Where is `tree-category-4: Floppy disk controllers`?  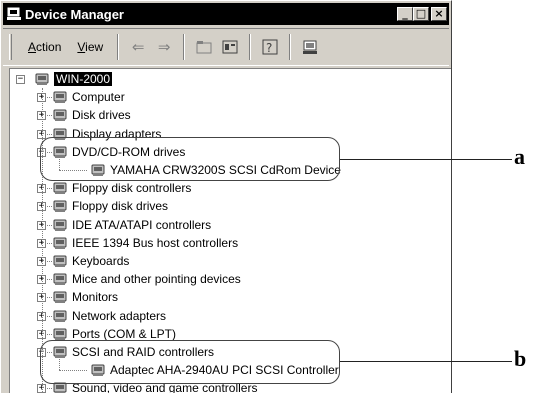
tree-category-4: Floppy disk controllers is located at coordinates (121, 188).